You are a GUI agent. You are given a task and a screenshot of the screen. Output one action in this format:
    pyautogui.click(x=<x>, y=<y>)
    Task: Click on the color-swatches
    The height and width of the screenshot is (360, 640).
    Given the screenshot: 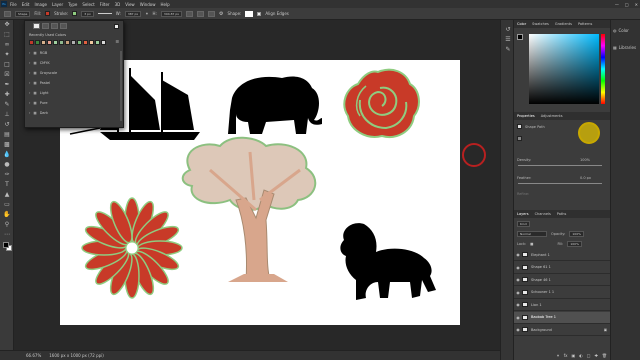 What is the action you would take?
    pyautogui.click(x=7, y=247)
    